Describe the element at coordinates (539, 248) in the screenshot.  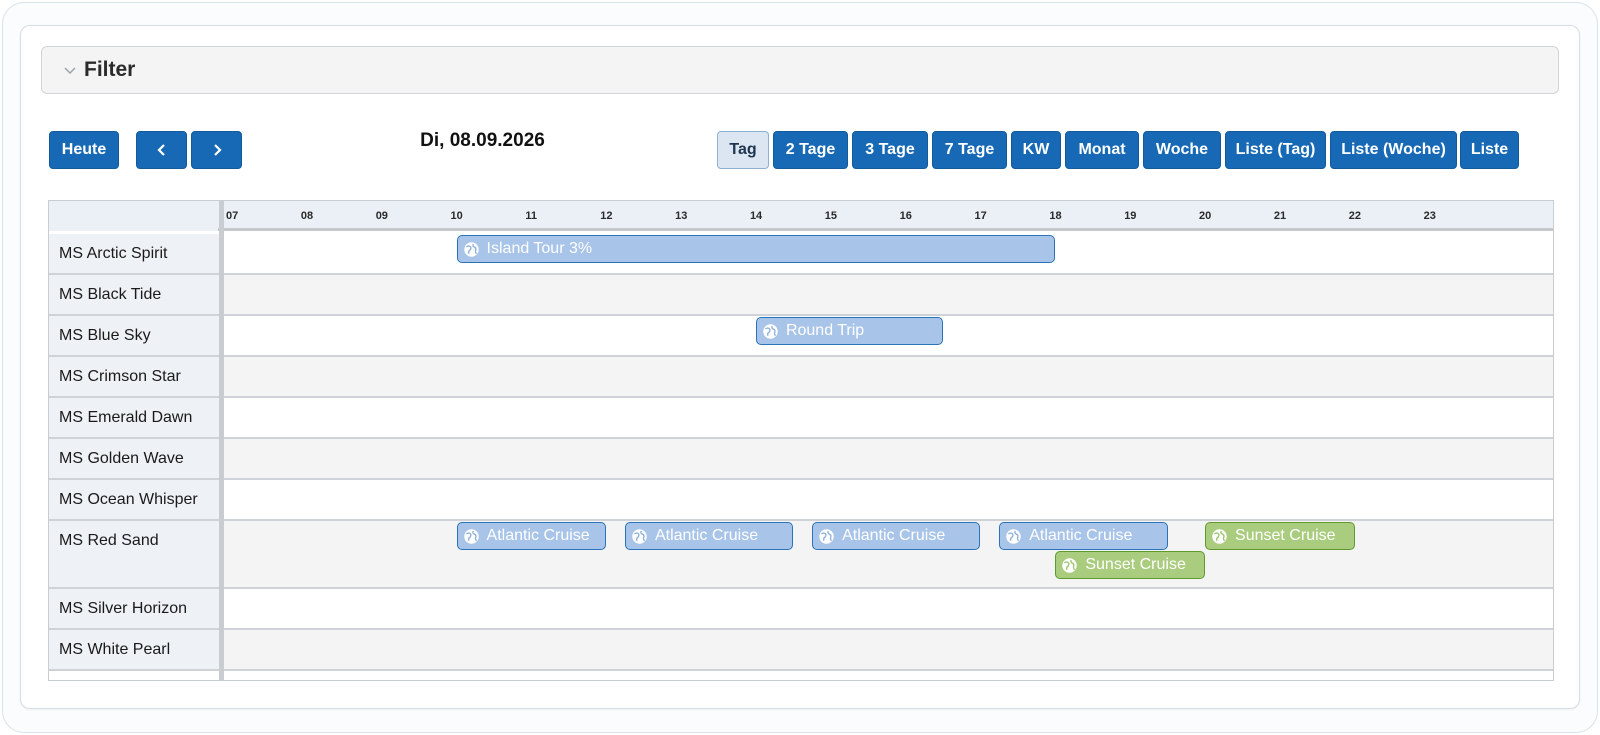
I see `event-title: Island Tour 3%` at that location.